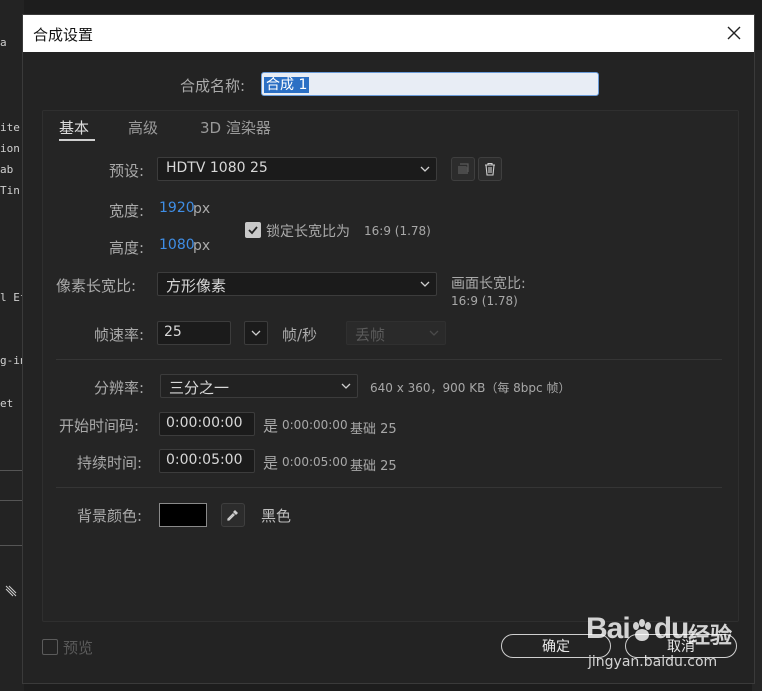  Describe the element at coordinates (297, 169) in the screenshot. I see `preset-select: HDTV 1080 25` at that location.